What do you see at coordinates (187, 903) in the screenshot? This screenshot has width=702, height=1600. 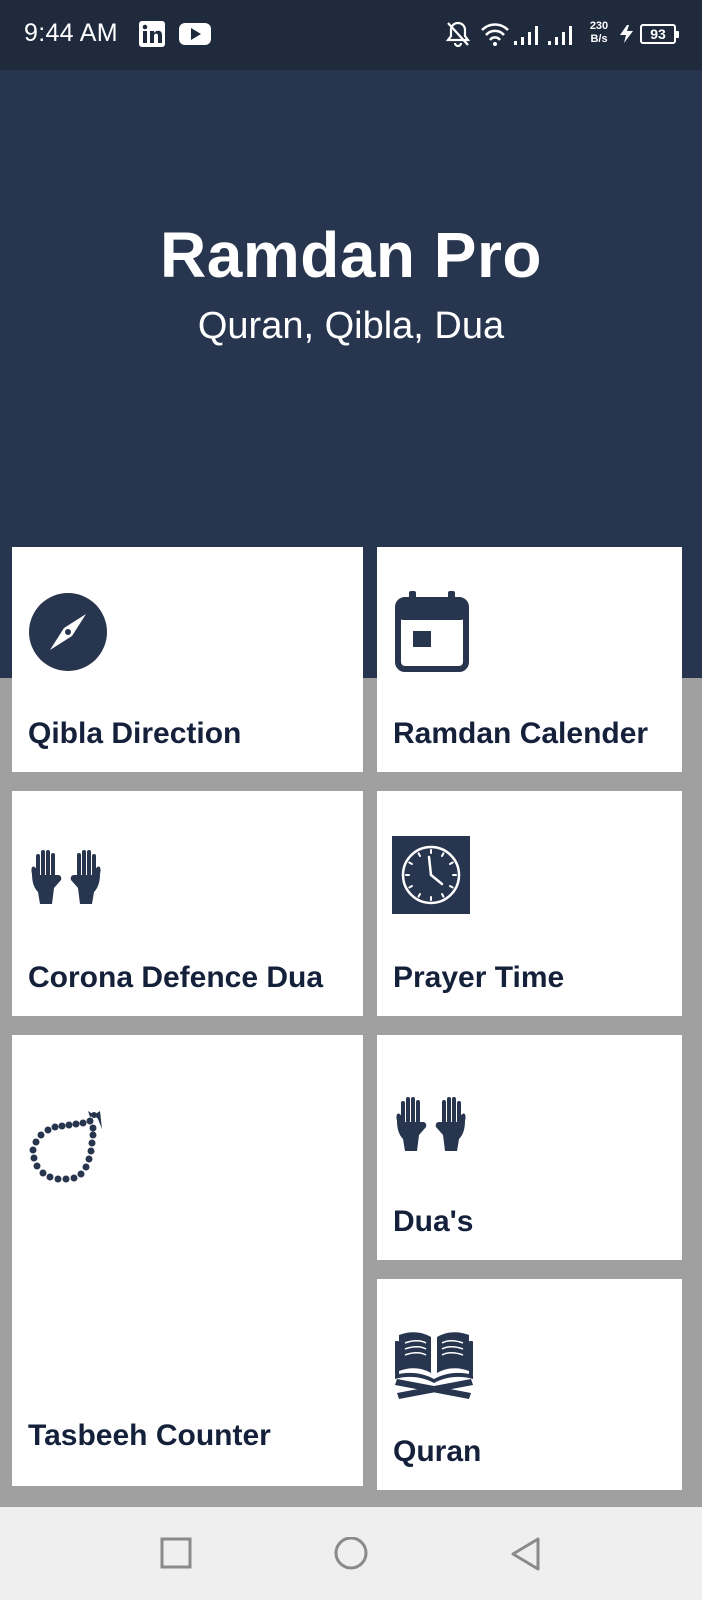 I see `corona-defence-dua-card: Corona Defence Dua` at bounding box center [187, 903].